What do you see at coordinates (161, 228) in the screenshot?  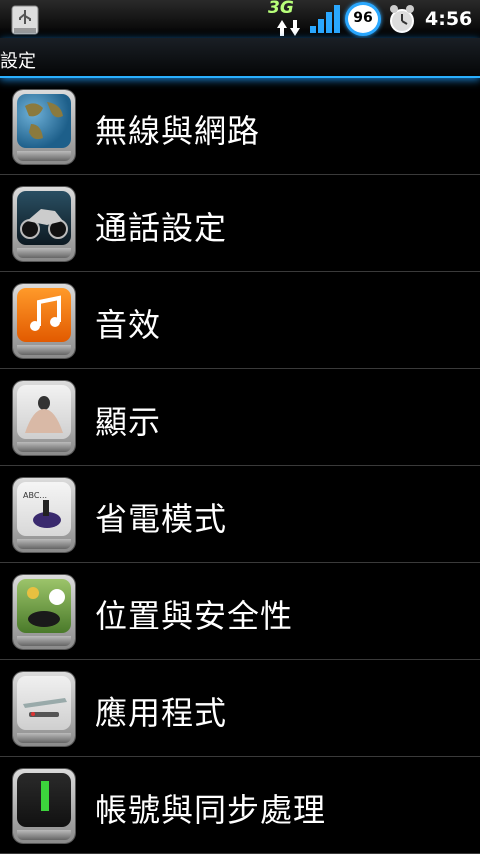 I see `settings-item-label: 通話設定` at bounding box center [161, 228].